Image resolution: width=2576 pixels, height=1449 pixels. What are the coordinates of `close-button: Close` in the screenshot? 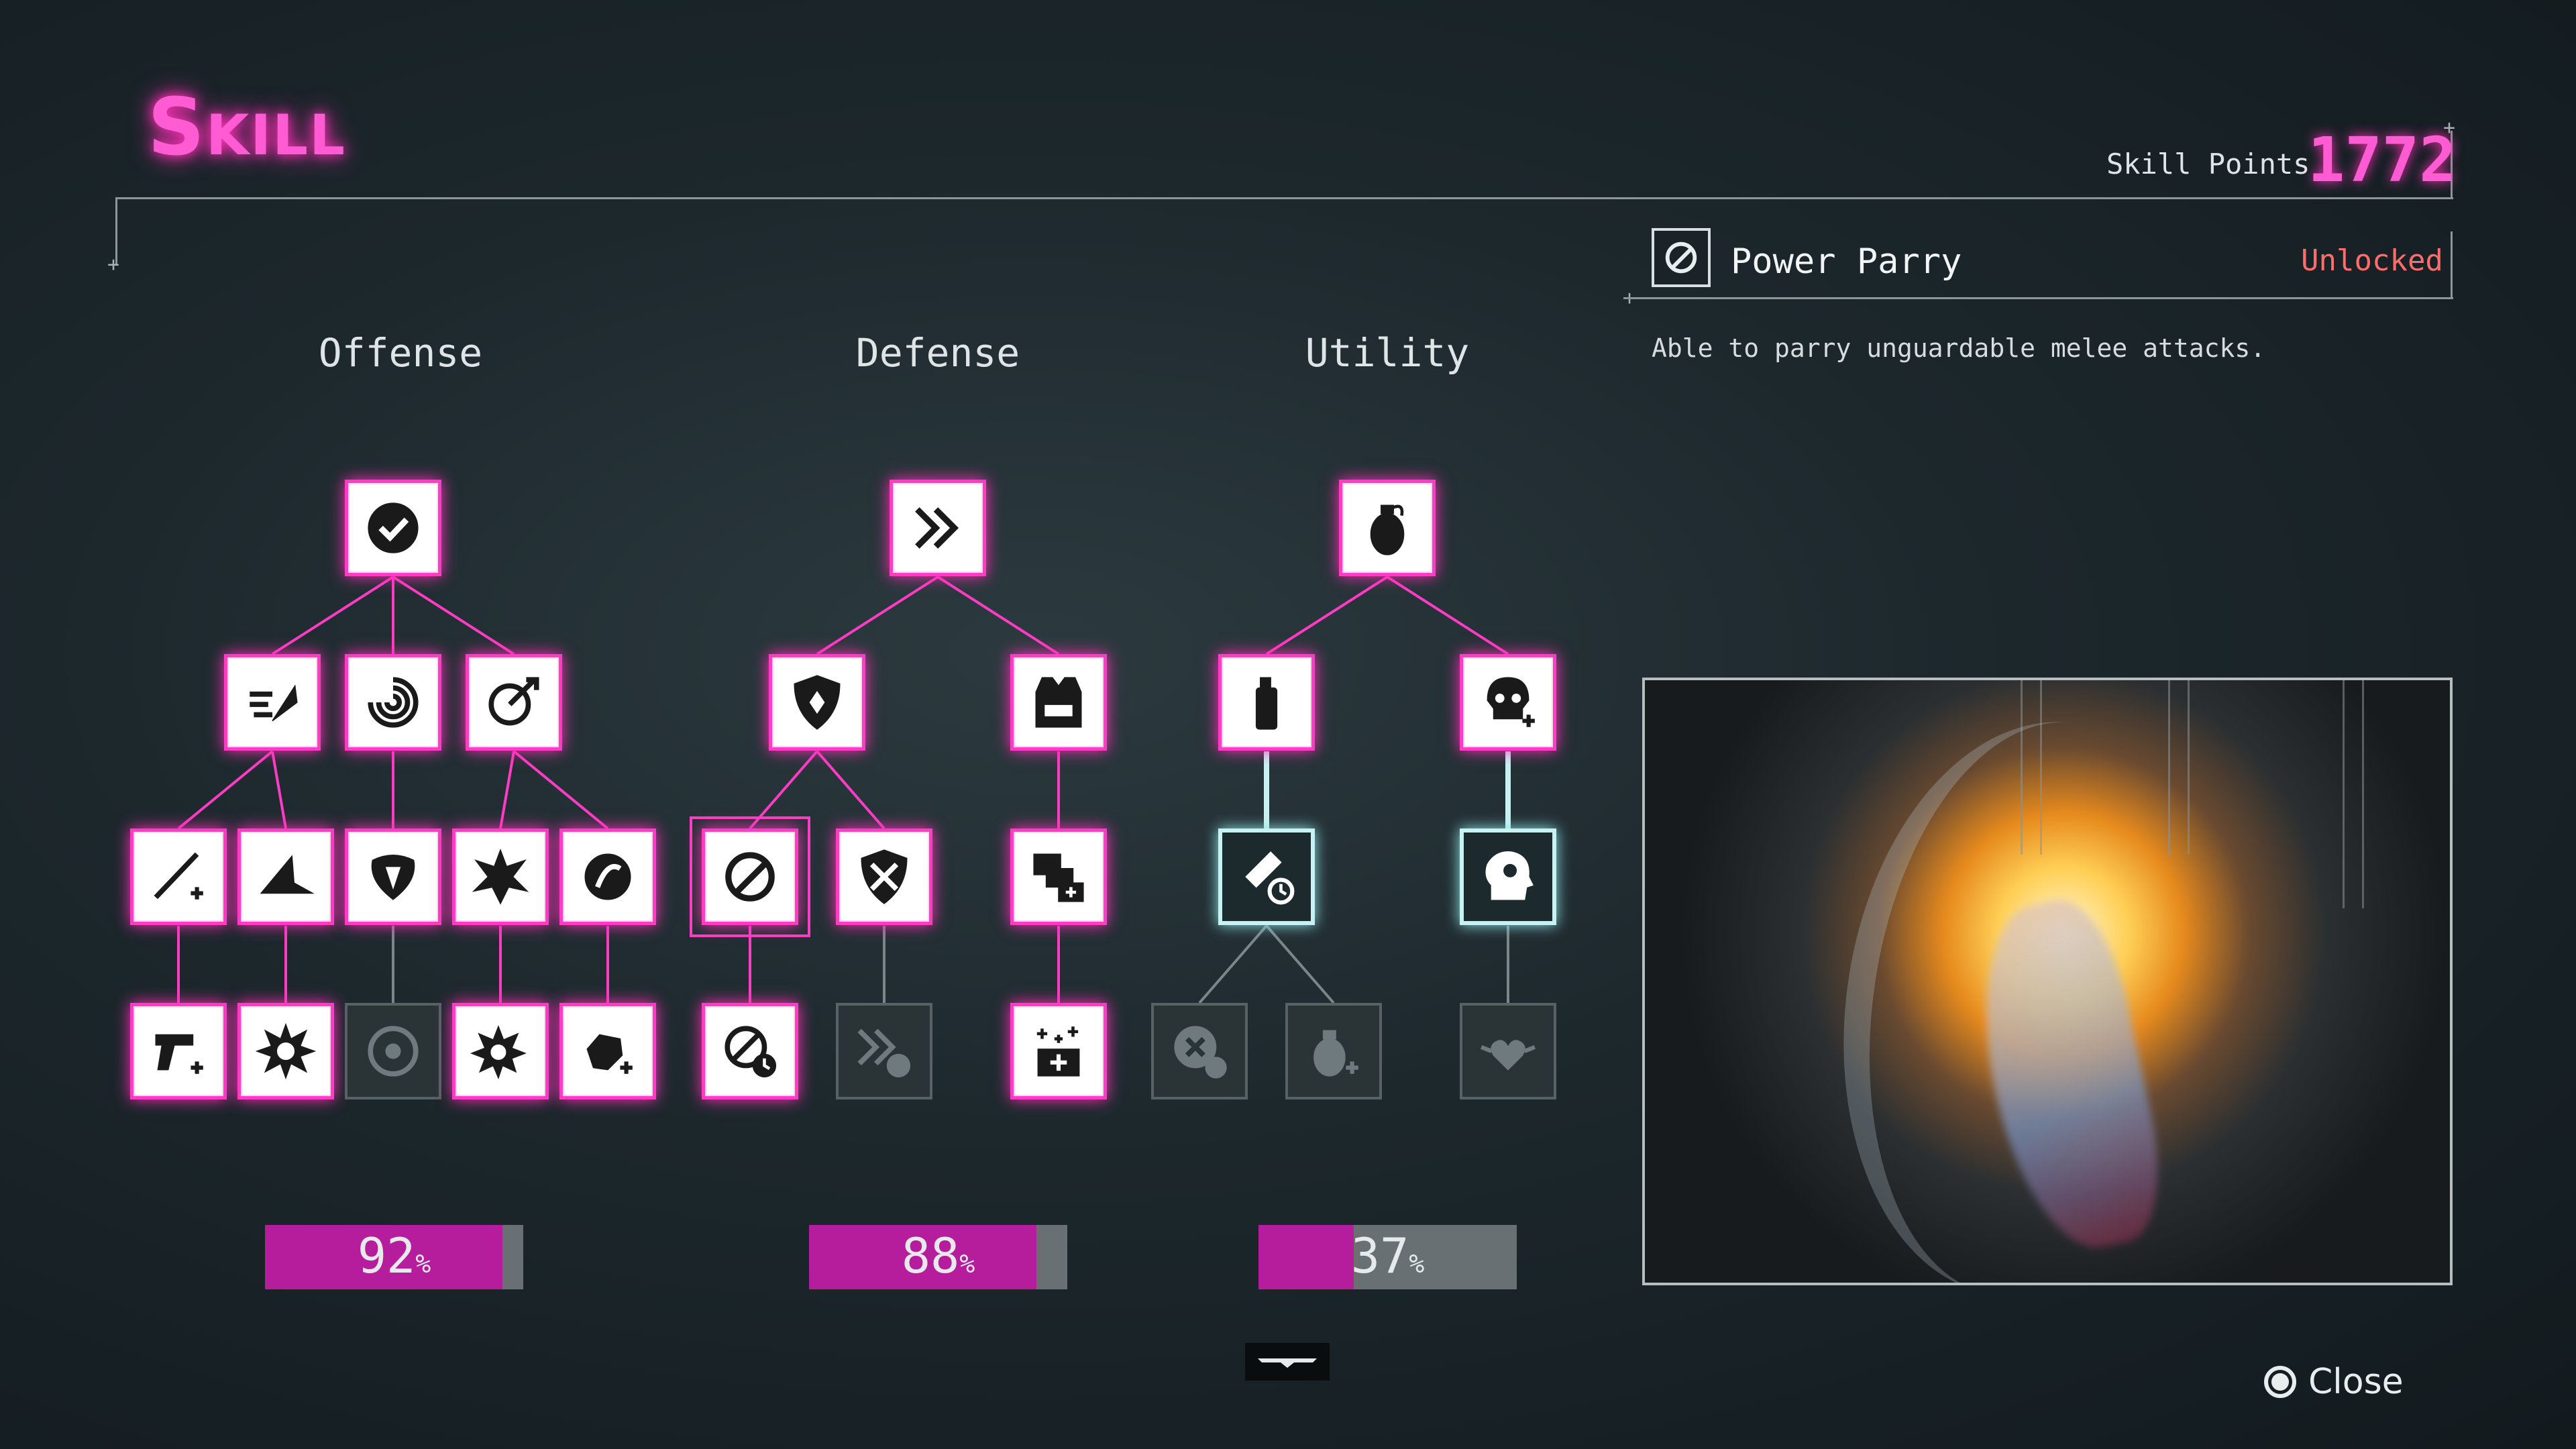 It's located at (2334, 1382).